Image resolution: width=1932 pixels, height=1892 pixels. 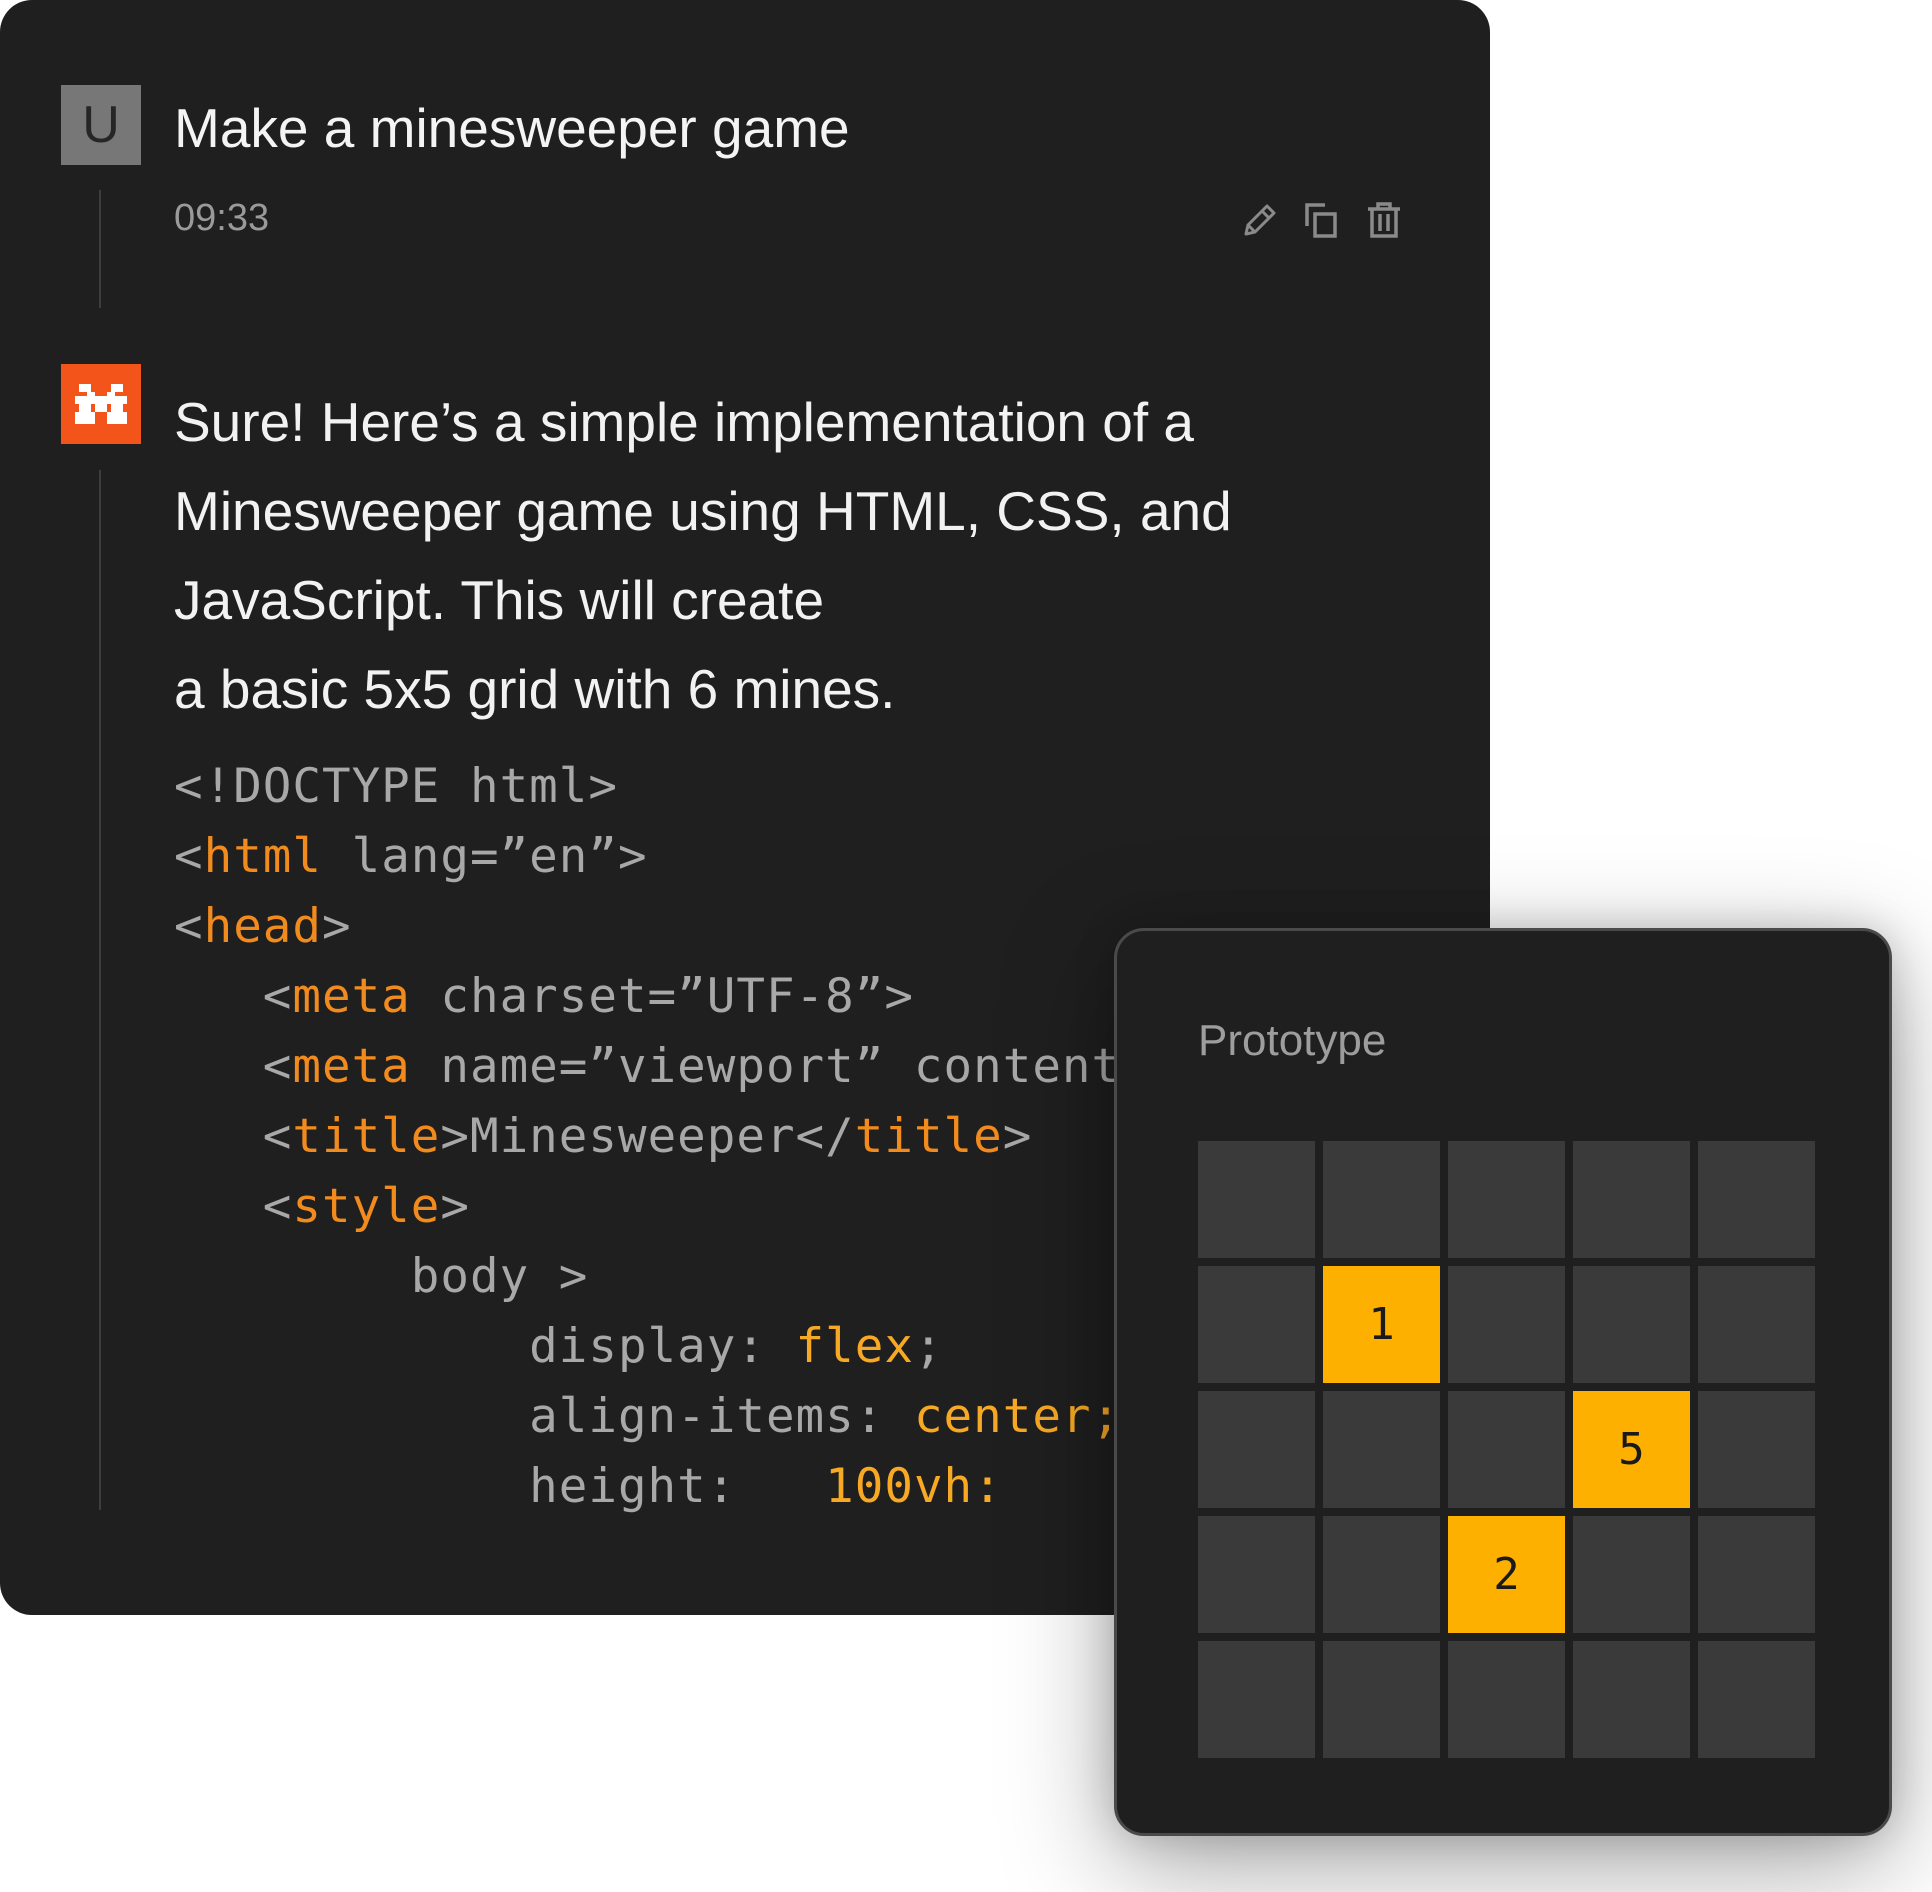 I want to click on minesweeper-board: 1 52, so click(x=1506, y=1449).